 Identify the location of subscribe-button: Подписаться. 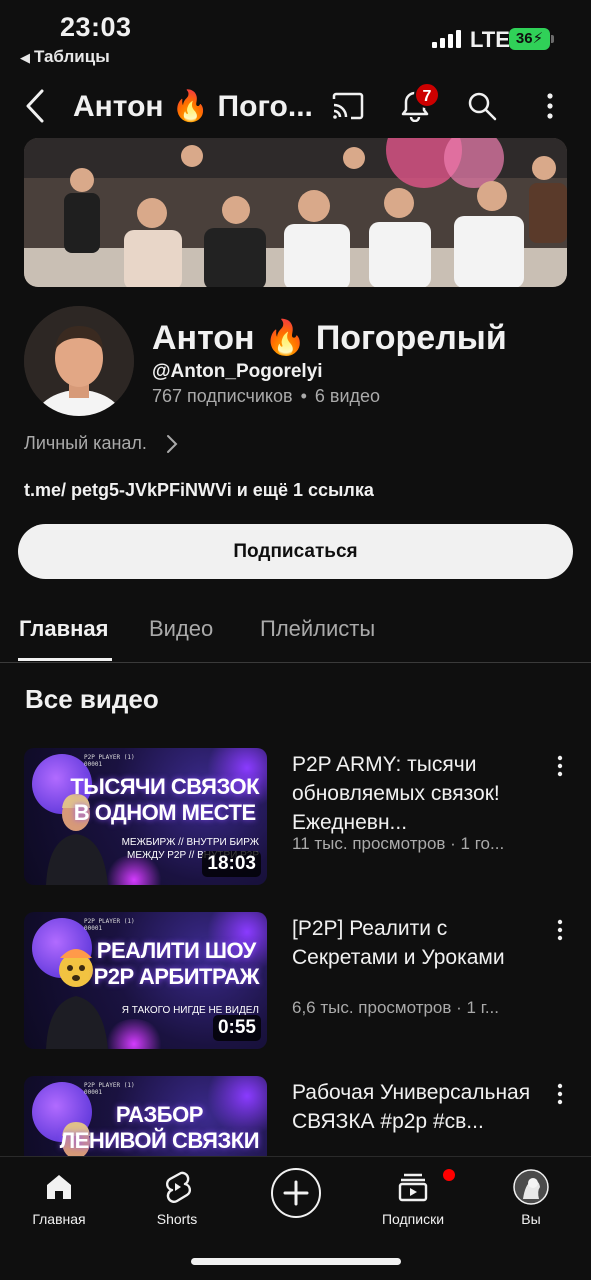
(295, 551).